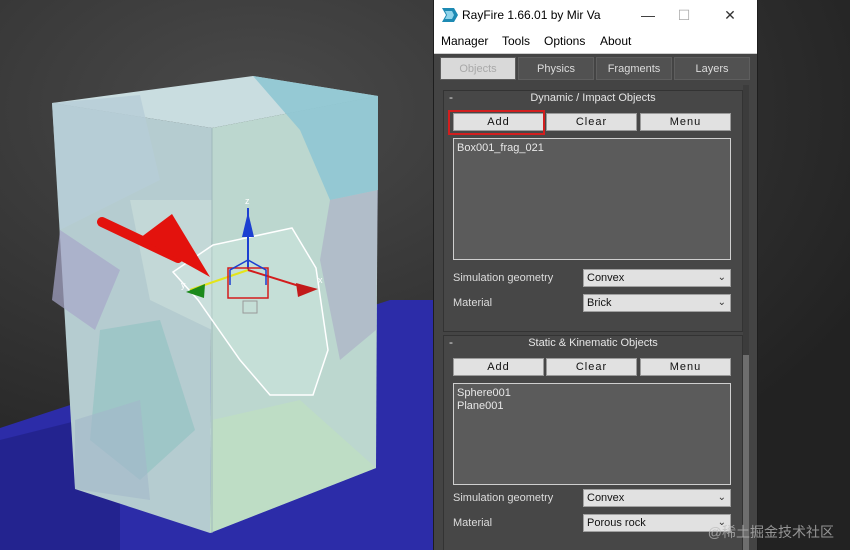 The image size is (850, 550). I want to click on tab-objects: Objects, so click(478, 68).